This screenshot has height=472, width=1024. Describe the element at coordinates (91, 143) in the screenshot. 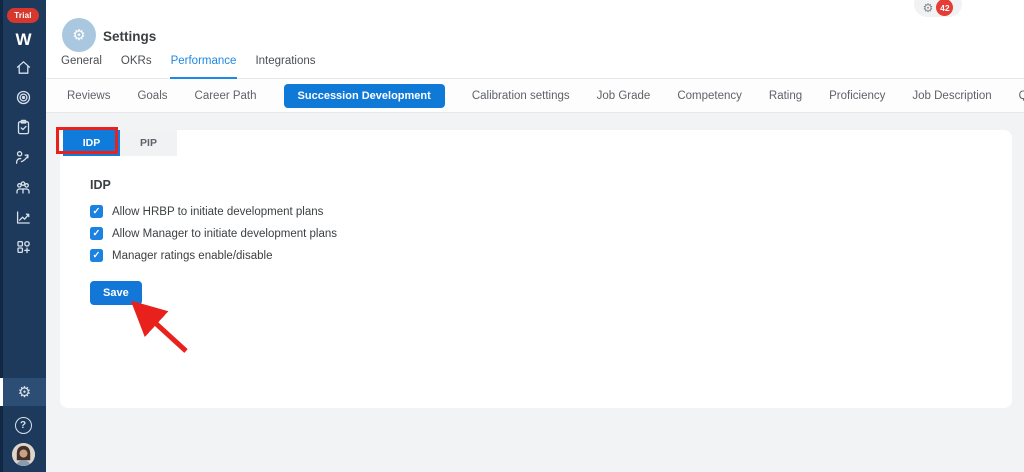

I see `tab-idp: IDP` at that location.